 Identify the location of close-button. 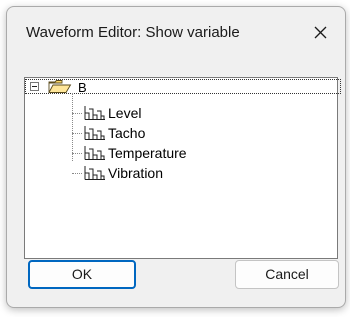
(321, 33).